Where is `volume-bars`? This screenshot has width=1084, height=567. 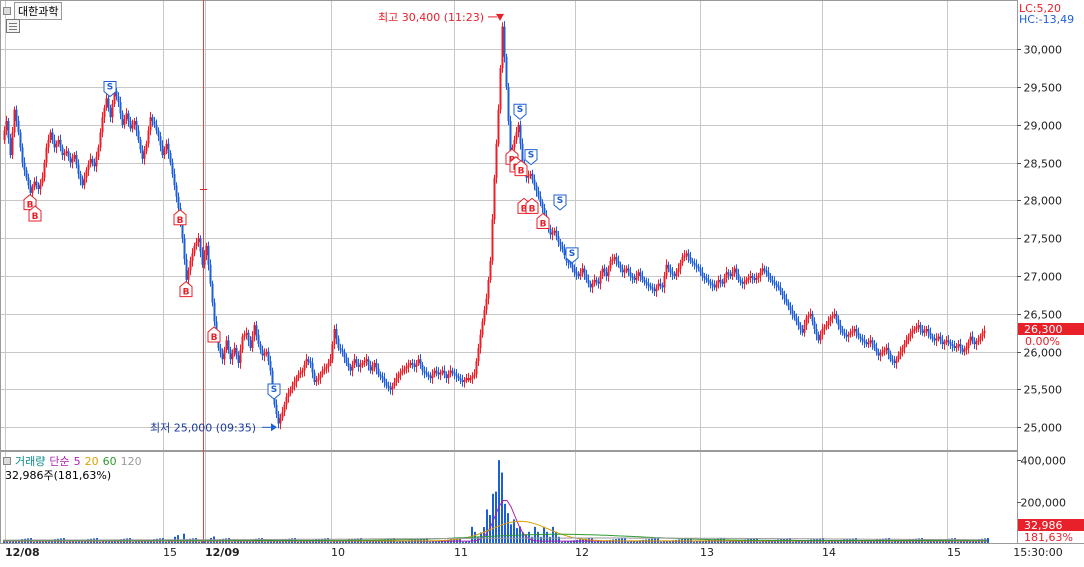 volume-bars is located at coordinates (496, 501).